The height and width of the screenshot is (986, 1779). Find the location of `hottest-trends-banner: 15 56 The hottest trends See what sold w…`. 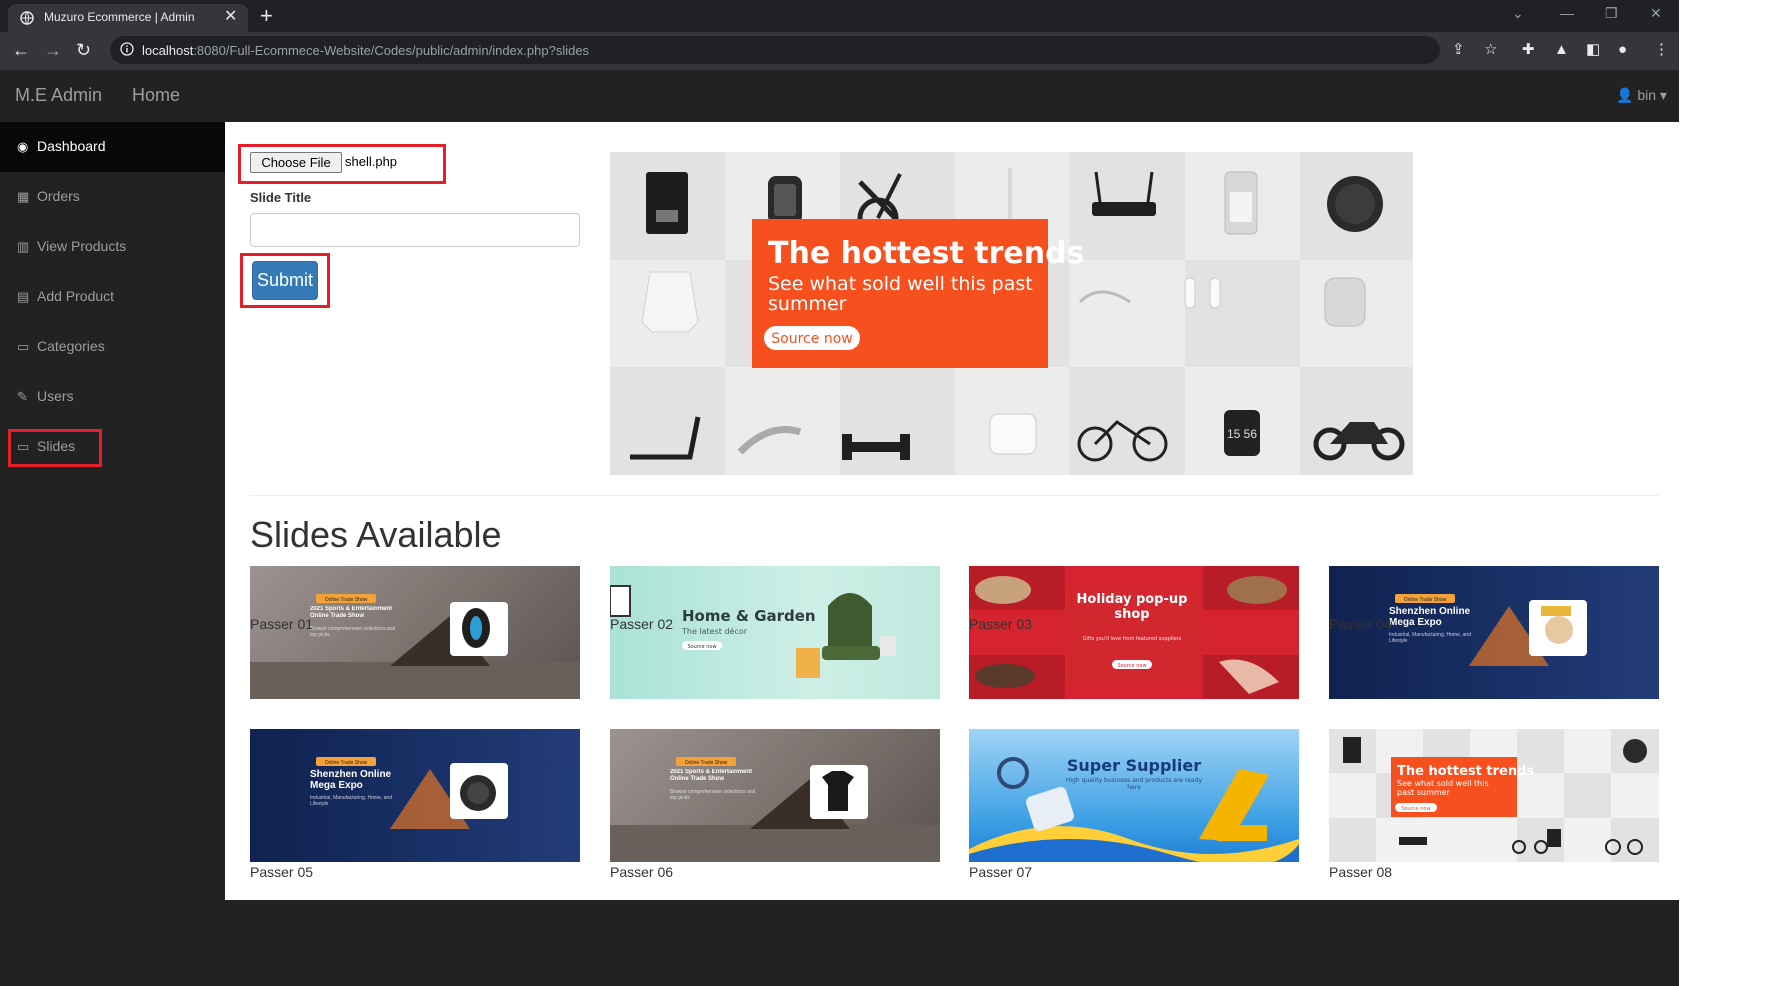

hottest-trends-banner: 15 56 The hottest trends See what sold w… is located at coordinates (1011, 313).